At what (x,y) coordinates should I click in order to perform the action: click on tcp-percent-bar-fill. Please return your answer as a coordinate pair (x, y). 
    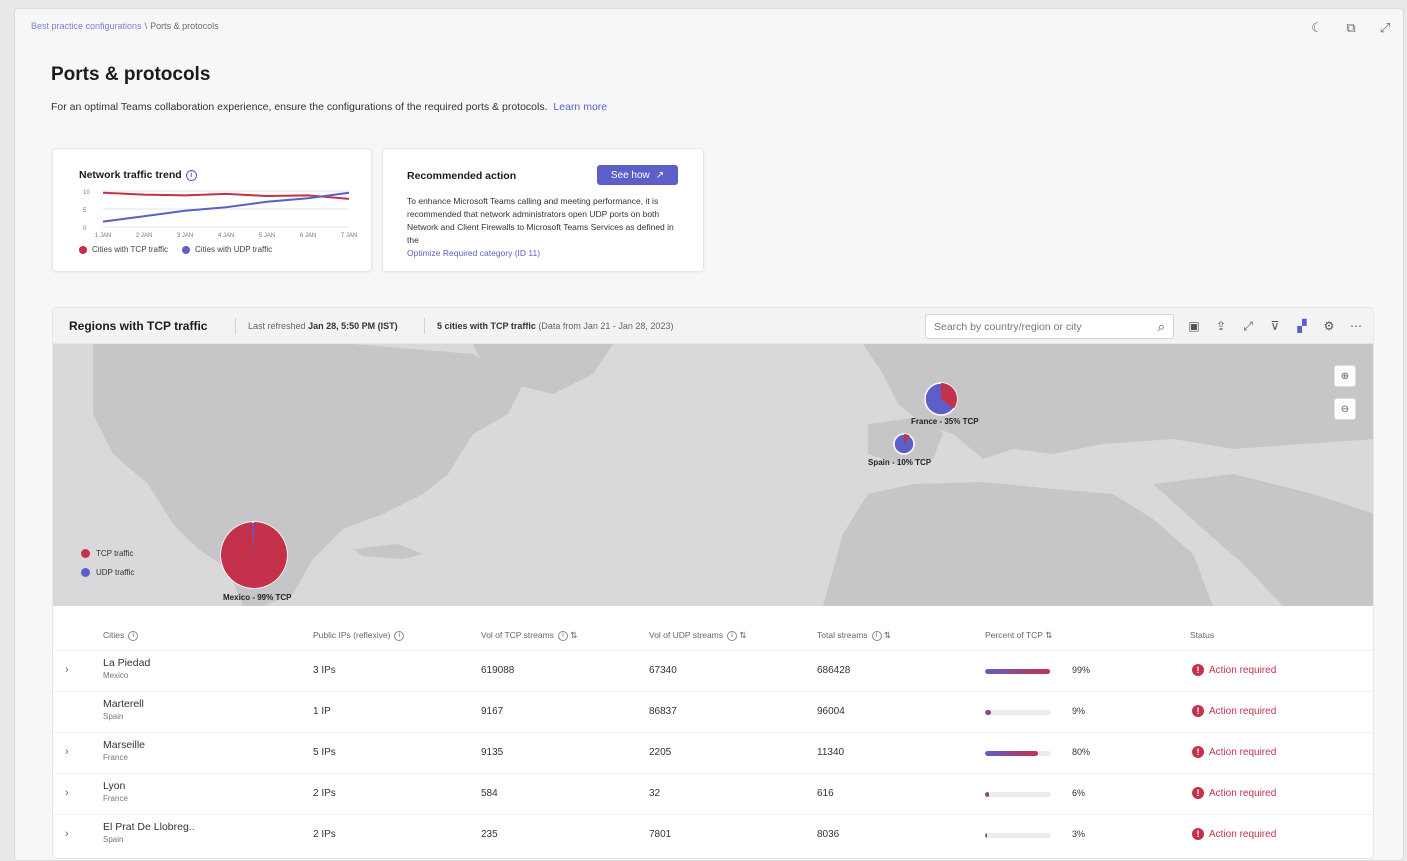
    Looking at the image, I should click on (1018, 671).